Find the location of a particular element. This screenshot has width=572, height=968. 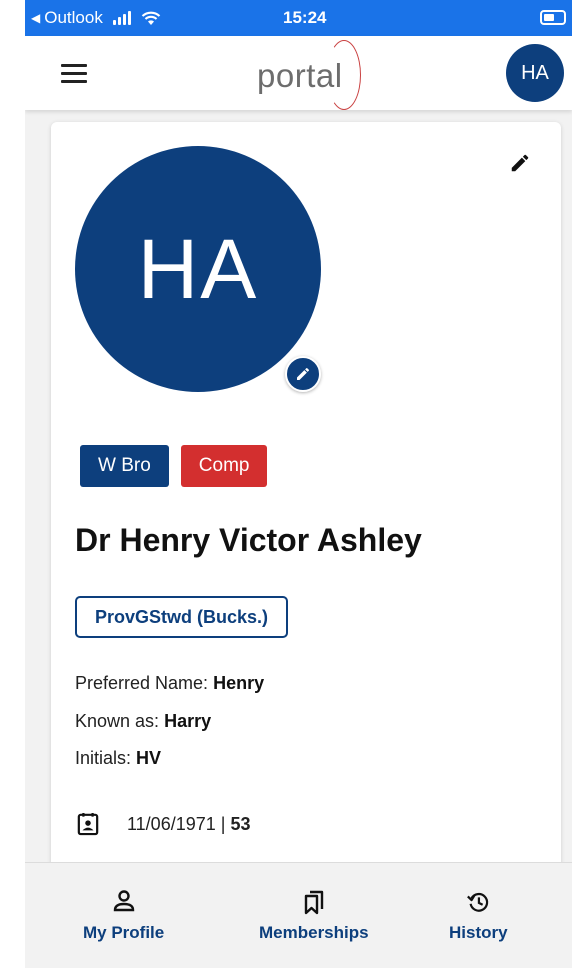

nav-my-profile: My Profile is located at coordinates (123, 916).